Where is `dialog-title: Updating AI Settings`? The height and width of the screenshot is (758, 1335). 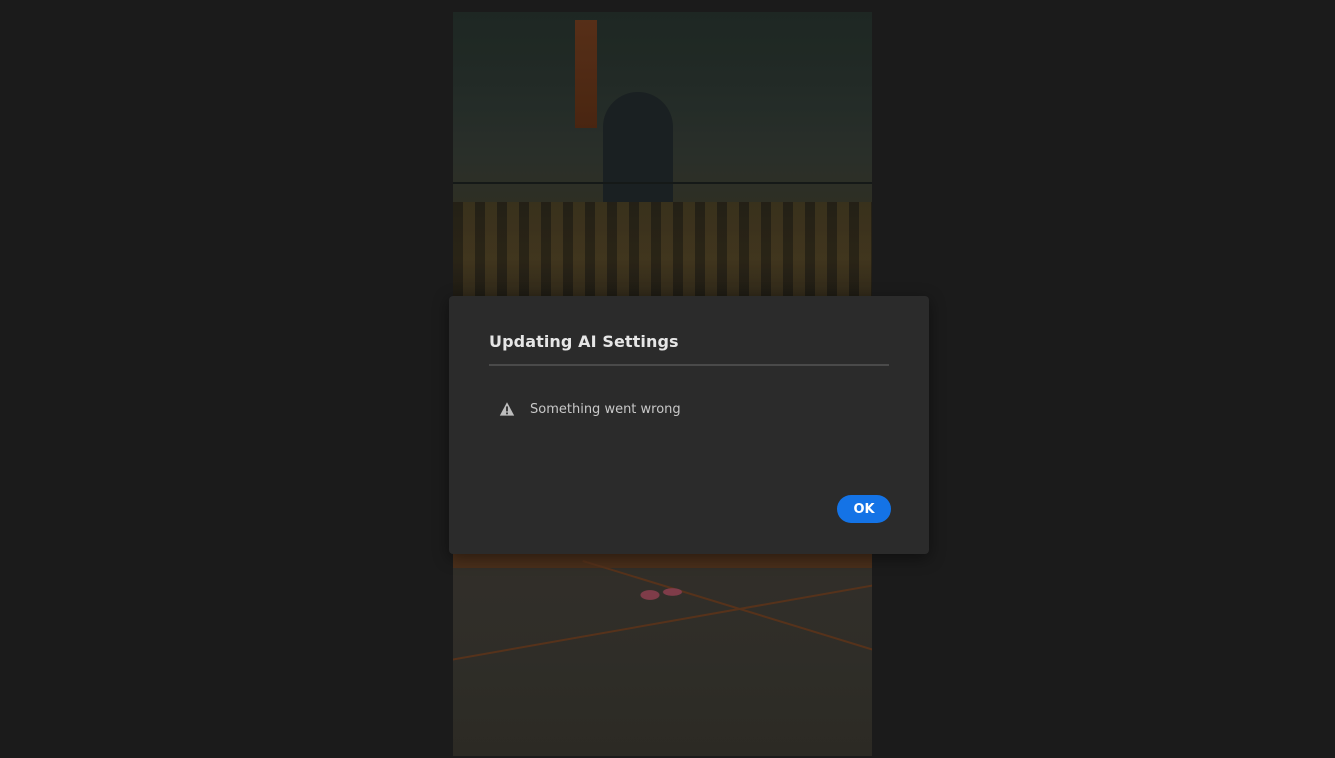
dialog-title: Updating AI Settings is located at coordinates (584, 341).